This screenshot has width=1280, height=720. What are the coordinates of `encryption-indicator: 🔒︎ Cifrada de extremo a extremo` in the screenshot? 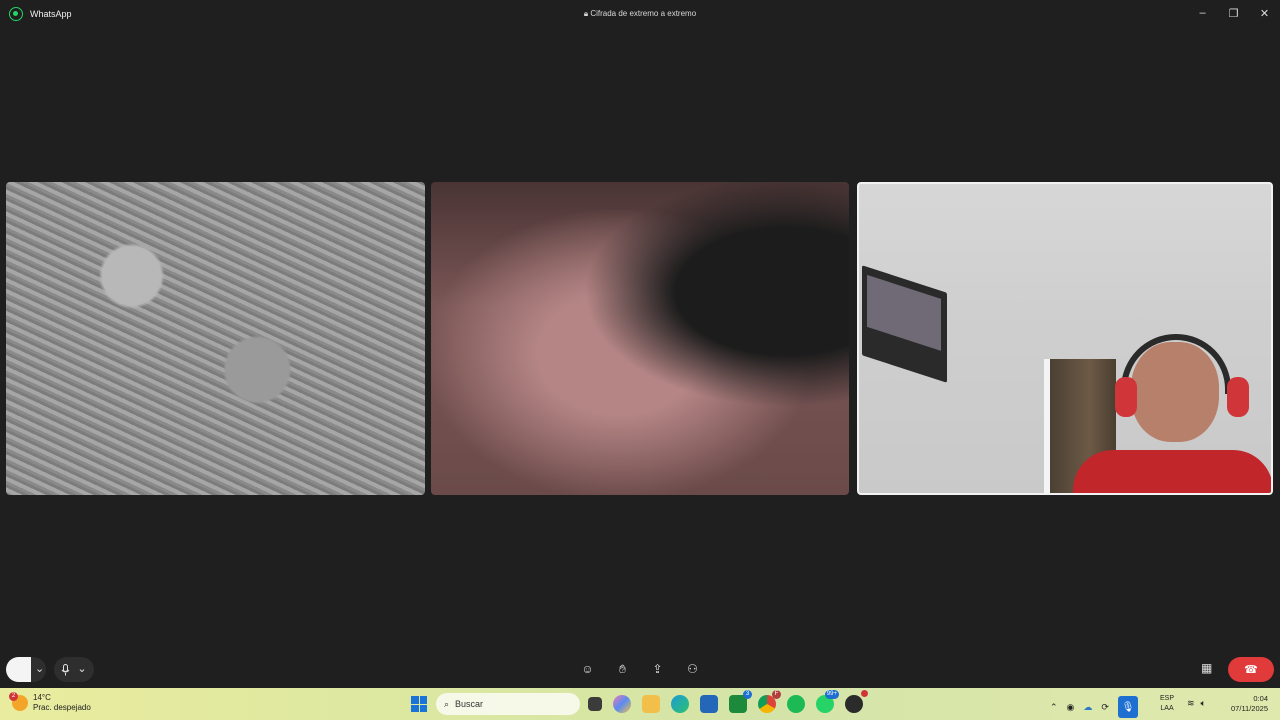 It's located at (640, 14).